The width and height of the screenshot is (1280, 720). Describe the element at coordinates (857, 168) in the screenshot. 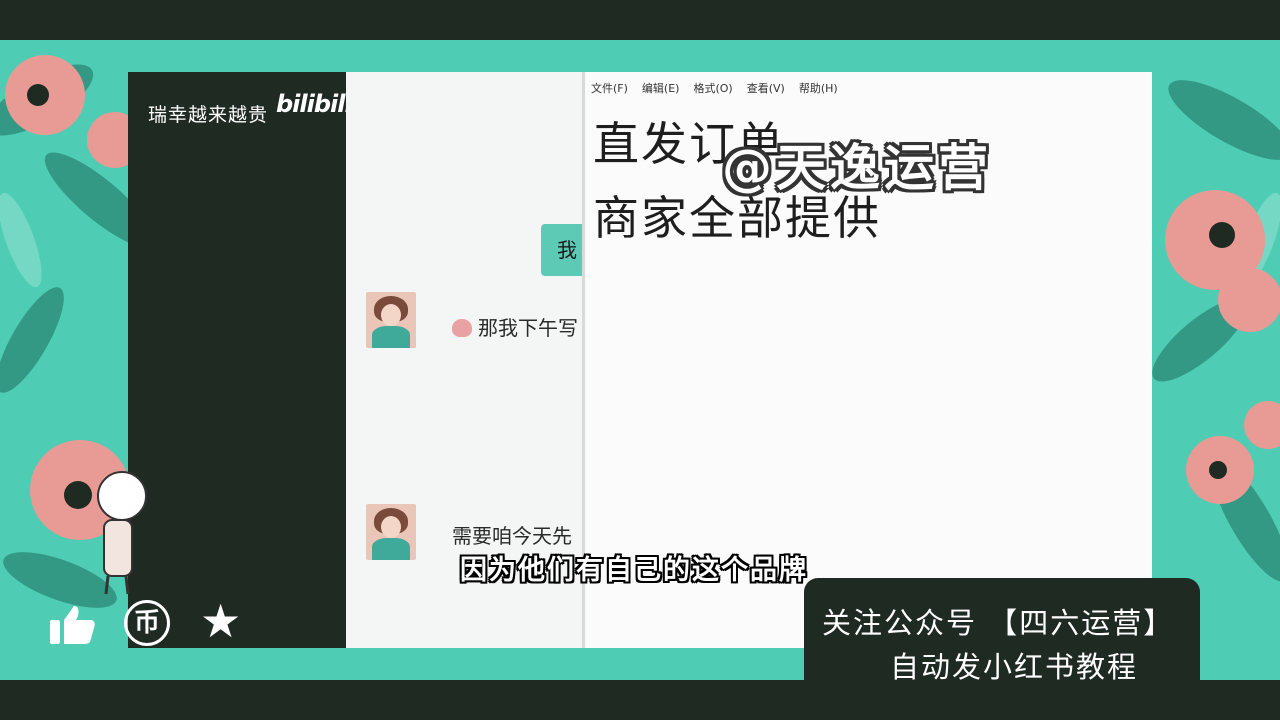

I see `watermark: @天逸运营` at that location.